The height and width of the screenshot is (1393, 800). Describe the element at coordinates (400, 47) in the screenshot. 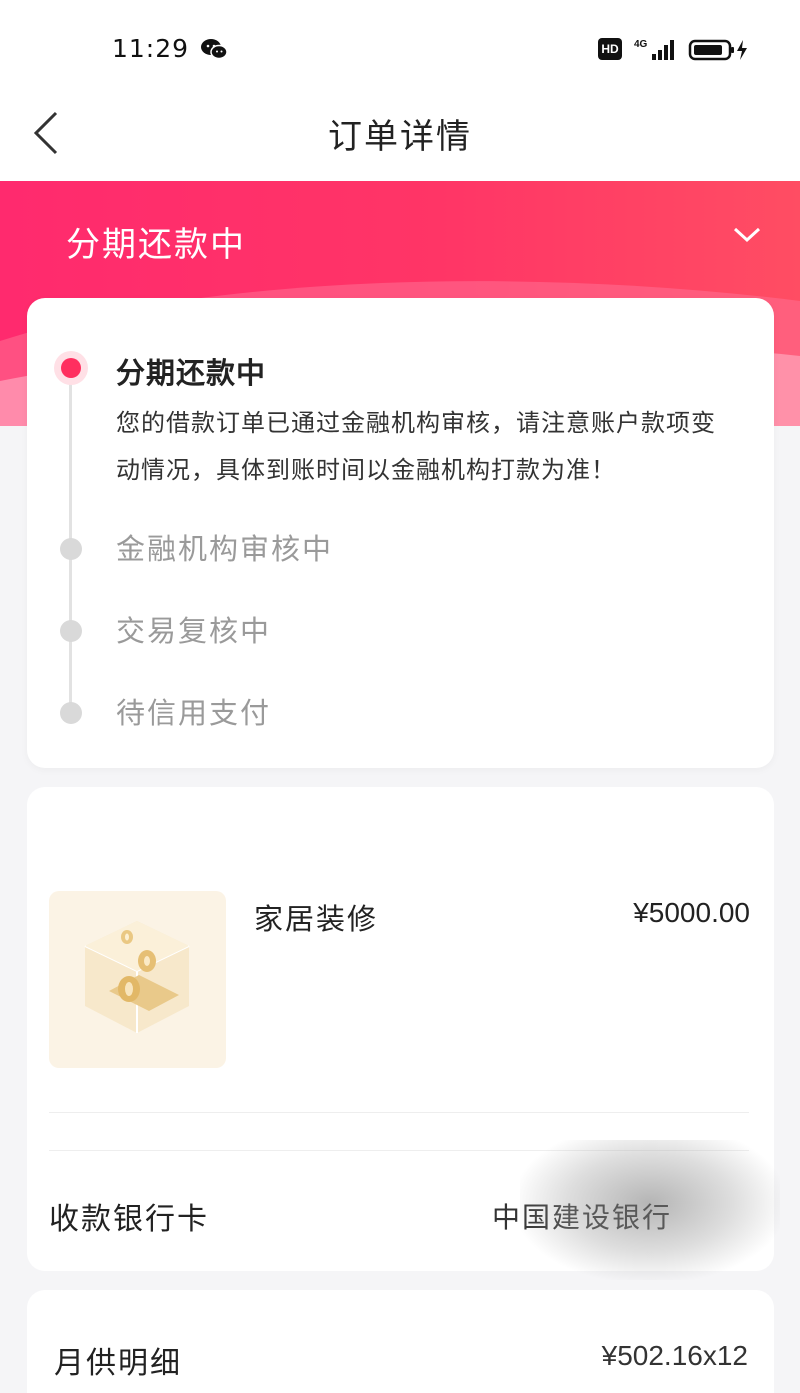

I see `status-bar: 11:29 HD 4G` at that location.